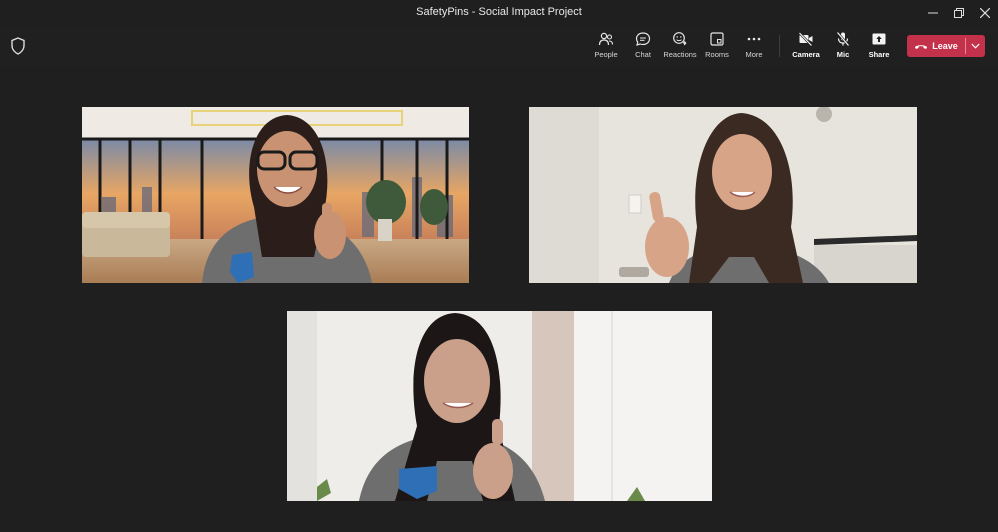 This screenshot has height=532, width=998. What do you see at coordinates (717, 54) in the screenshot?
I see `rooms-label: Rooms` at bounding box center [717, 54].